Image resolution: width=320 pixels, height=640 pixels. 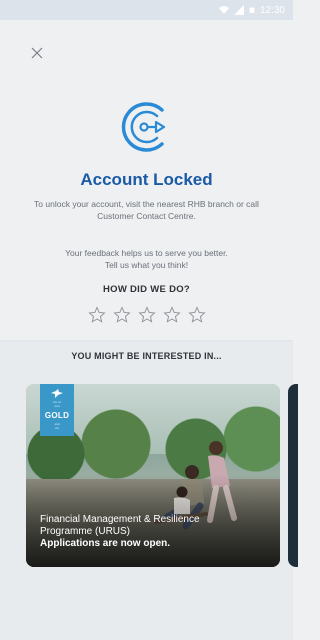 I want to click on account-locked-icon, so click(x=143, y=127).